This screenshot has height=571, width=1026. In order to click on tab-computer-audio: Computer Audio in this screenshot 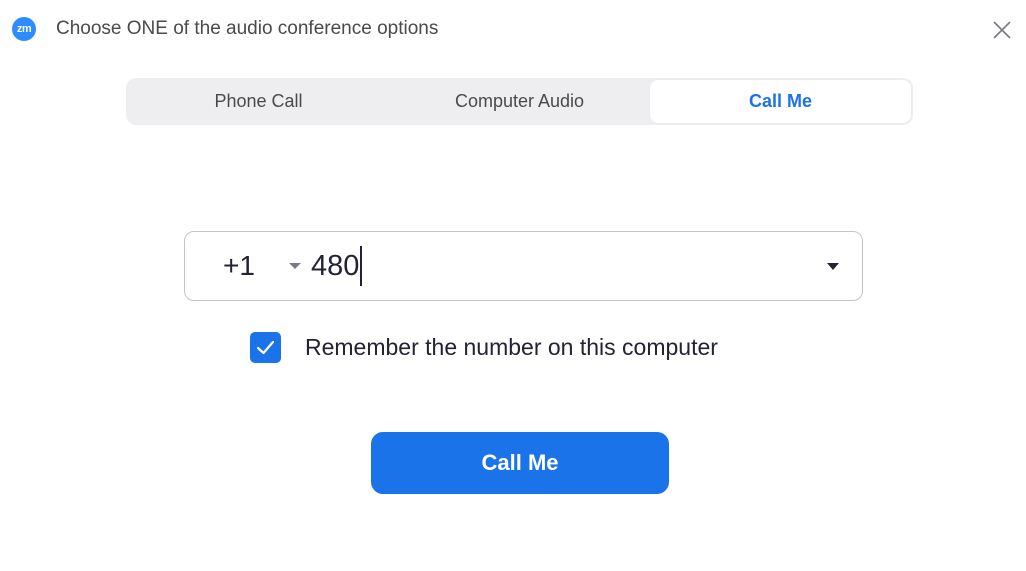, I will do `click(519, 101)`.